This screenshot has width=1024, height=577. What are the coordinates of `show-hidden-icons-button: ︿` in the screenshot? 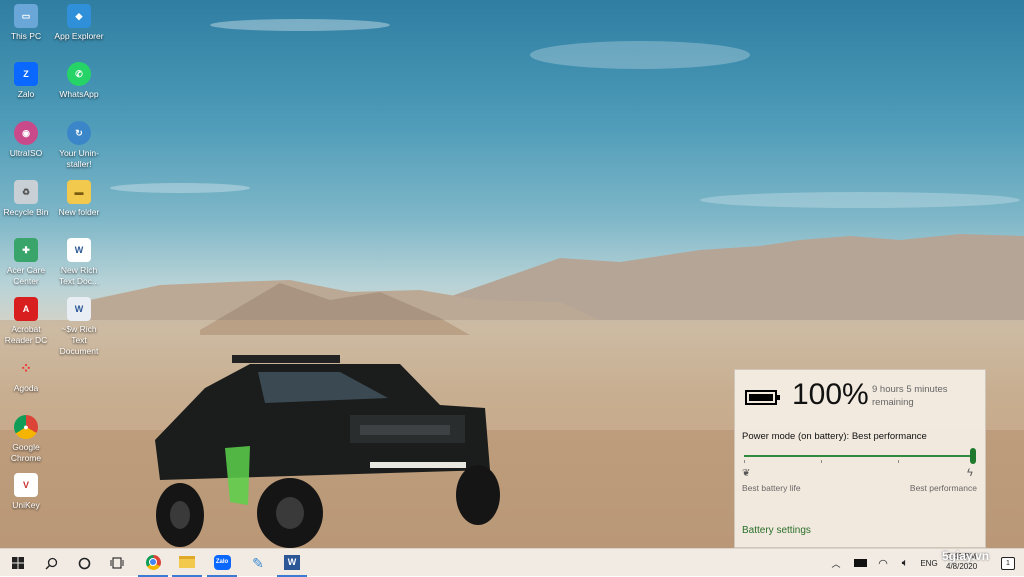 It's located at (836, 563).